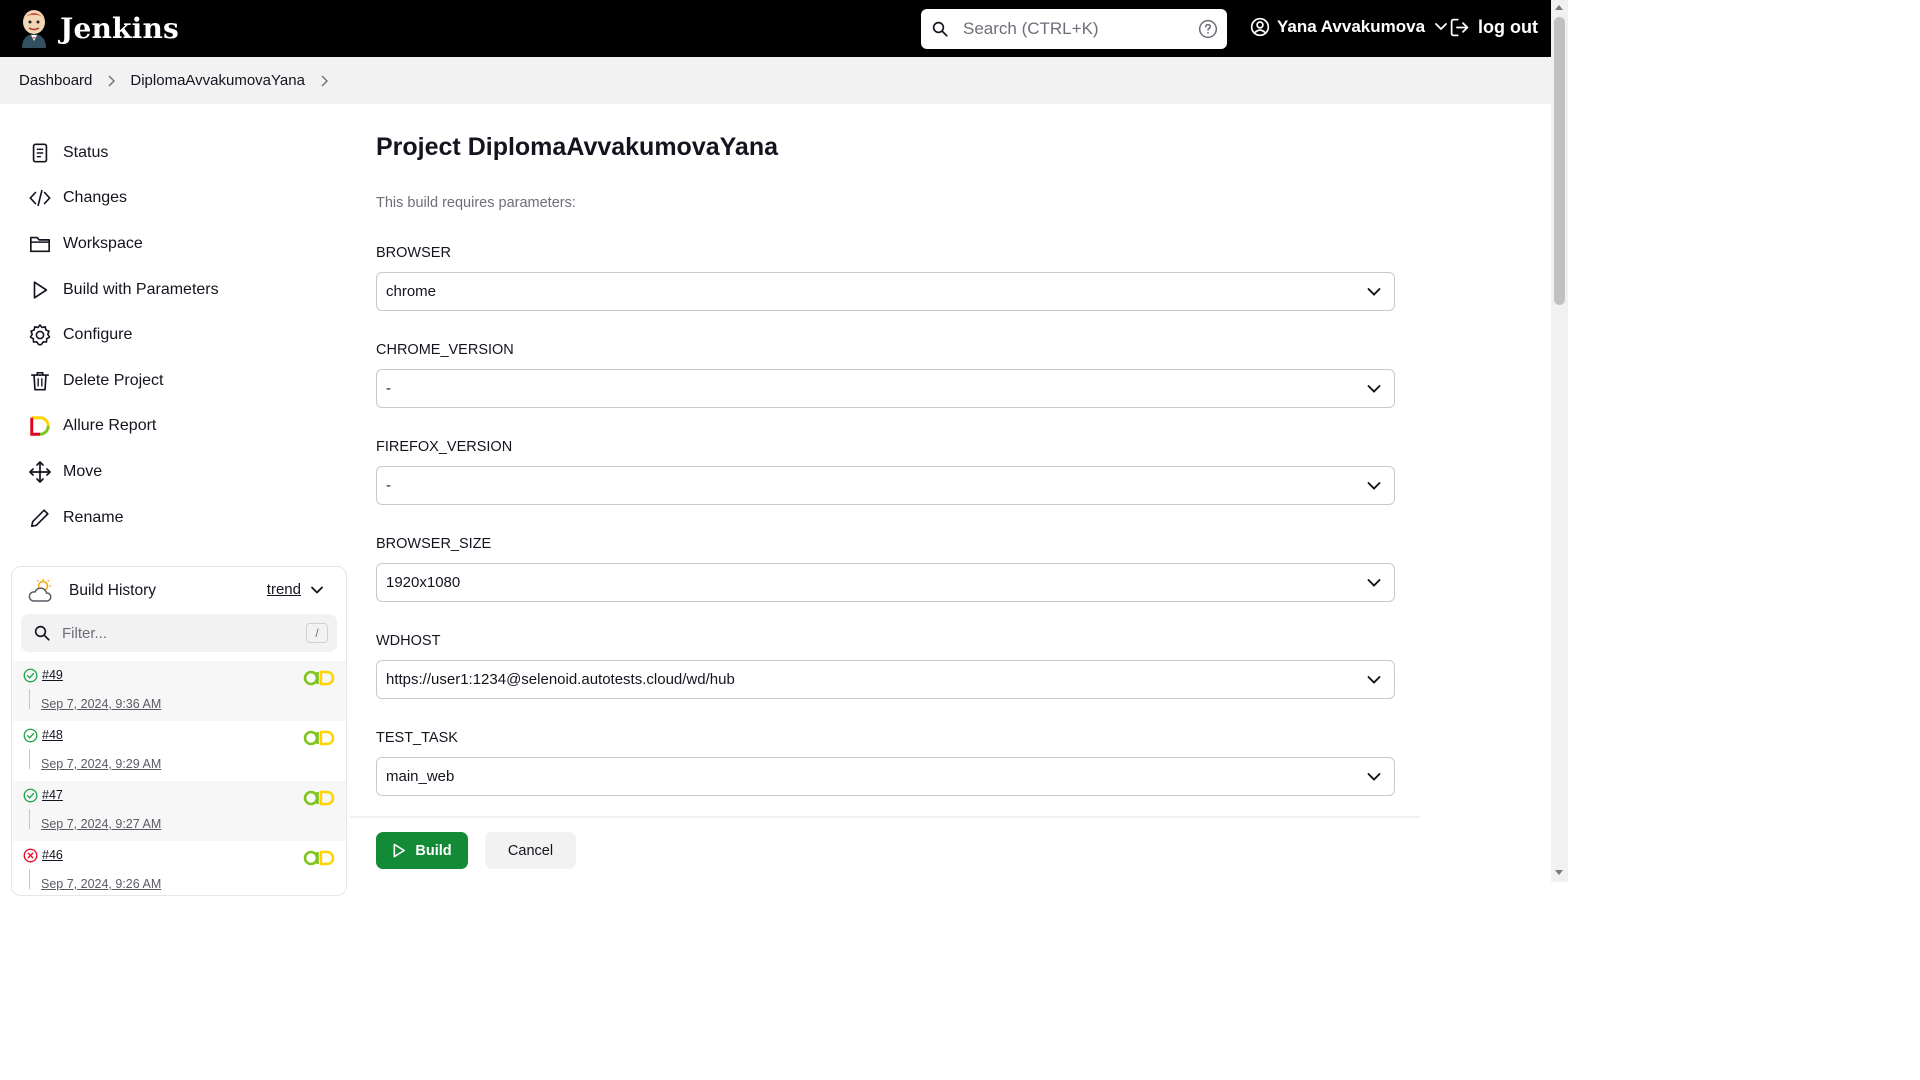  What do you see at coordinates (179, 751) in the screenshot?
I see `build-row: #48 Sep 7, 2024, 9:29 AM` at bounding box center [179, 751].